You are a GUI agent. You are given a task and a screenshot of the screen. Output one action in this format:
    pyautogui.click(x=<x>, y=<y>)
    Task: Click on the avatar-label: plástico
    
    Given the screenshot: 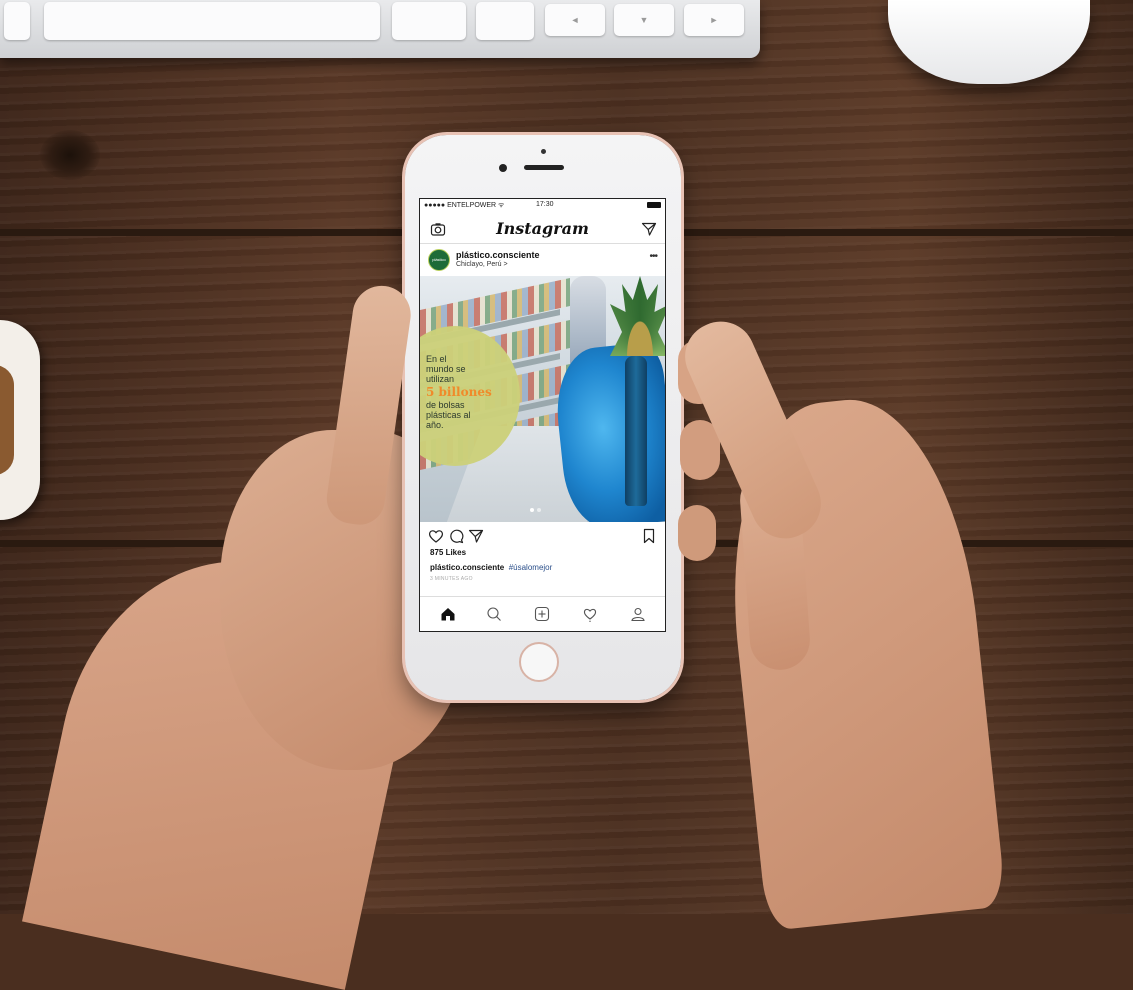 What is the action you would take?
    pyautogui.click(x=439, y=259)
    